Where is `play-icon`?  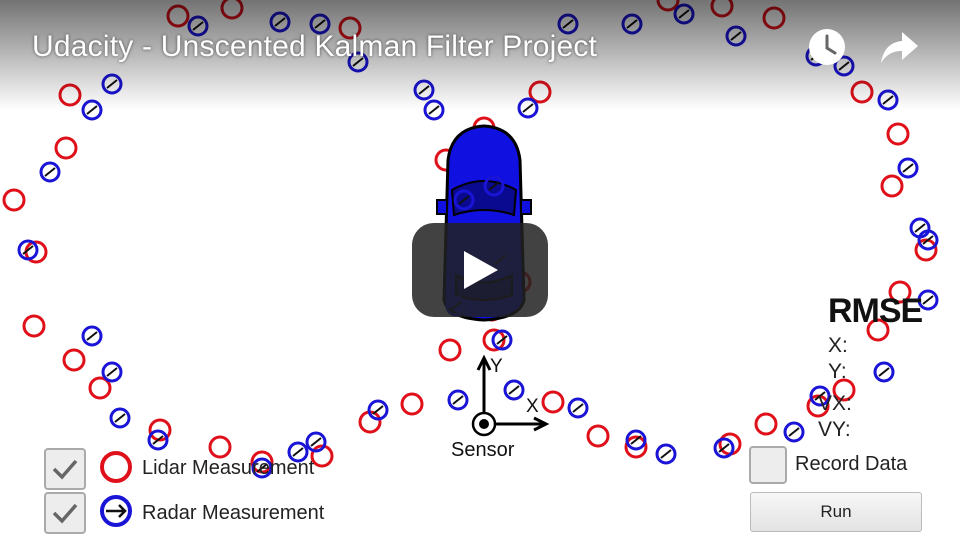 play-icon is located at coordinates (480, 270).